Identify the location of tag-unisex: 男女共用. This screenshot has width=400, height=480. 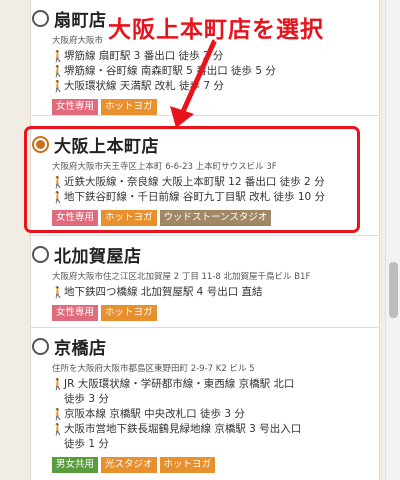
(75, 465).